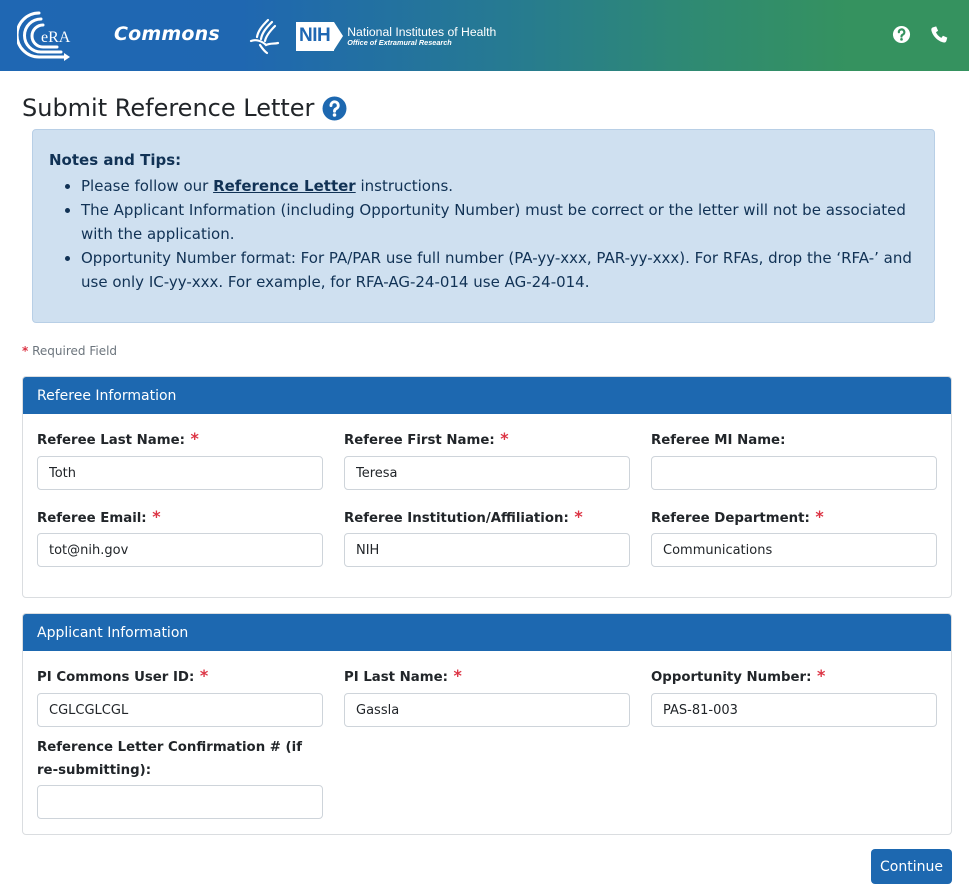  I want to click on field-label: Referee MI Name:, so click(718, 440).